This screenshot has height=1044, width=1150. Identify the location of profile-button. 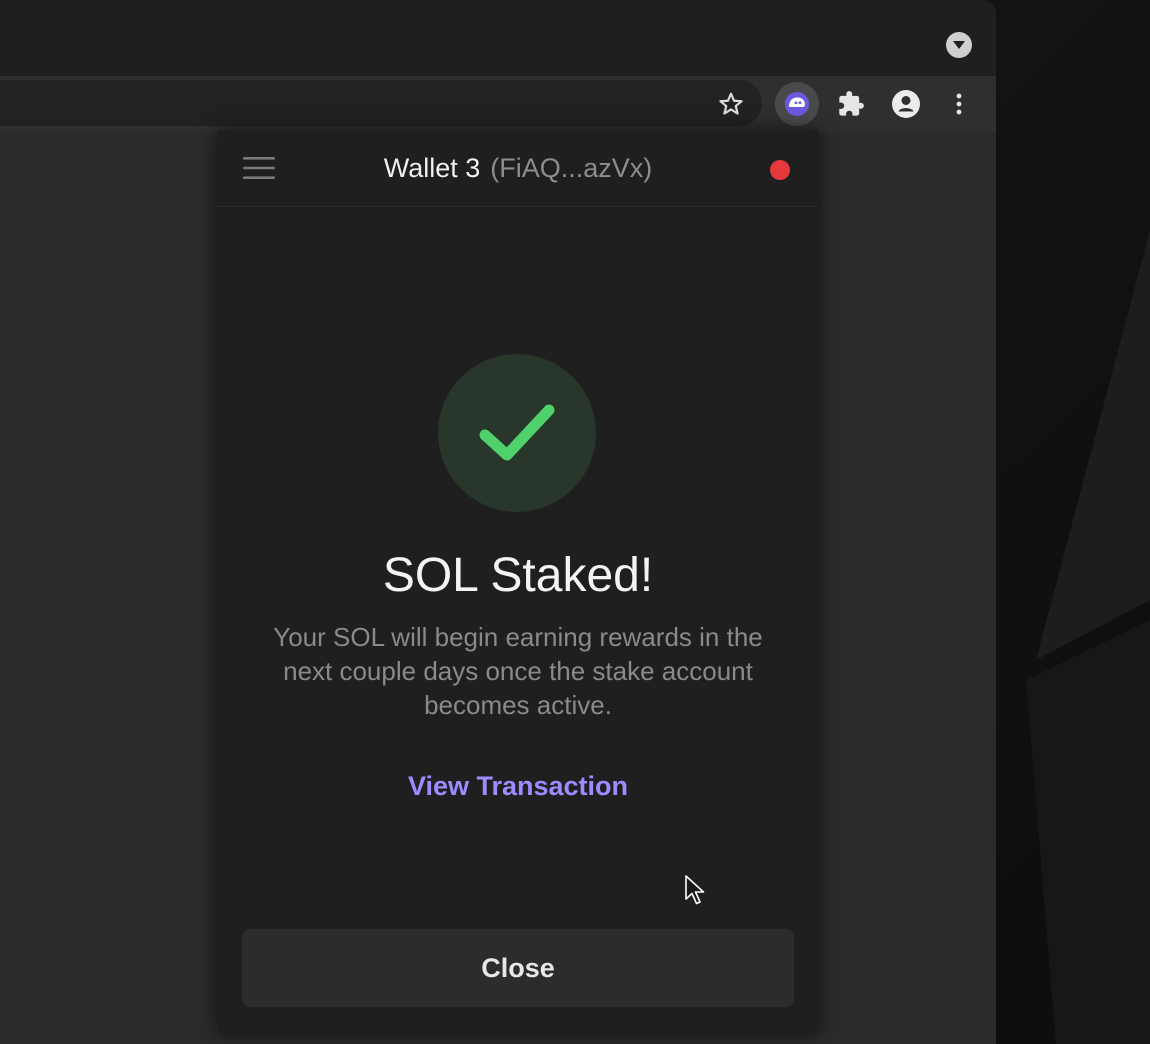
(906, 104).